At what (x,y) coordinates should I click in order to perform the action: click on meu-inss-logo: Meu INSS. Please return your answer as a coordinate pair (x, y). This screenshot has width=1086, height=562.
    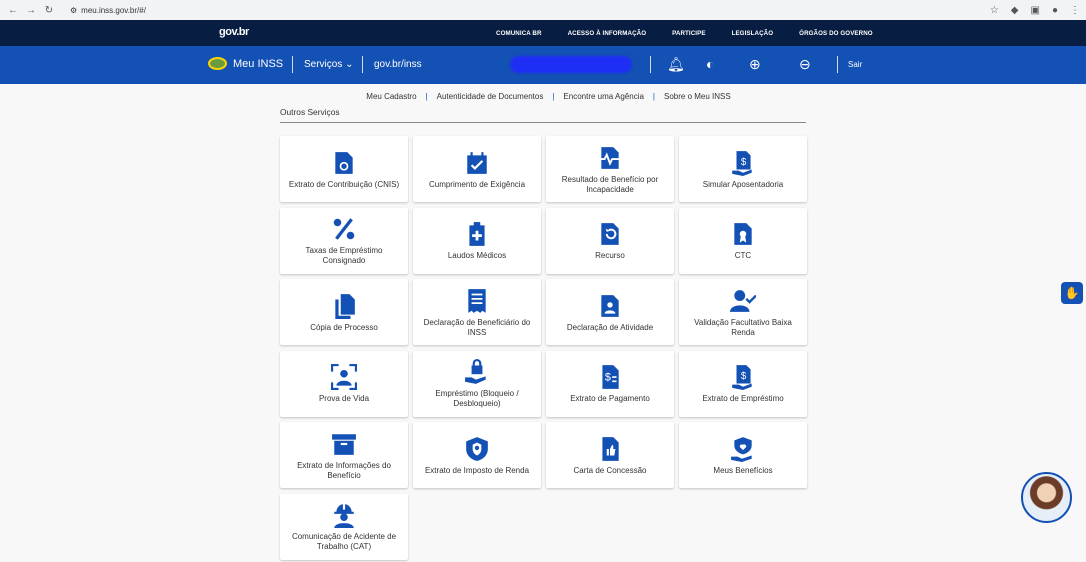
    Looking at the image, I should click on (245, 63).